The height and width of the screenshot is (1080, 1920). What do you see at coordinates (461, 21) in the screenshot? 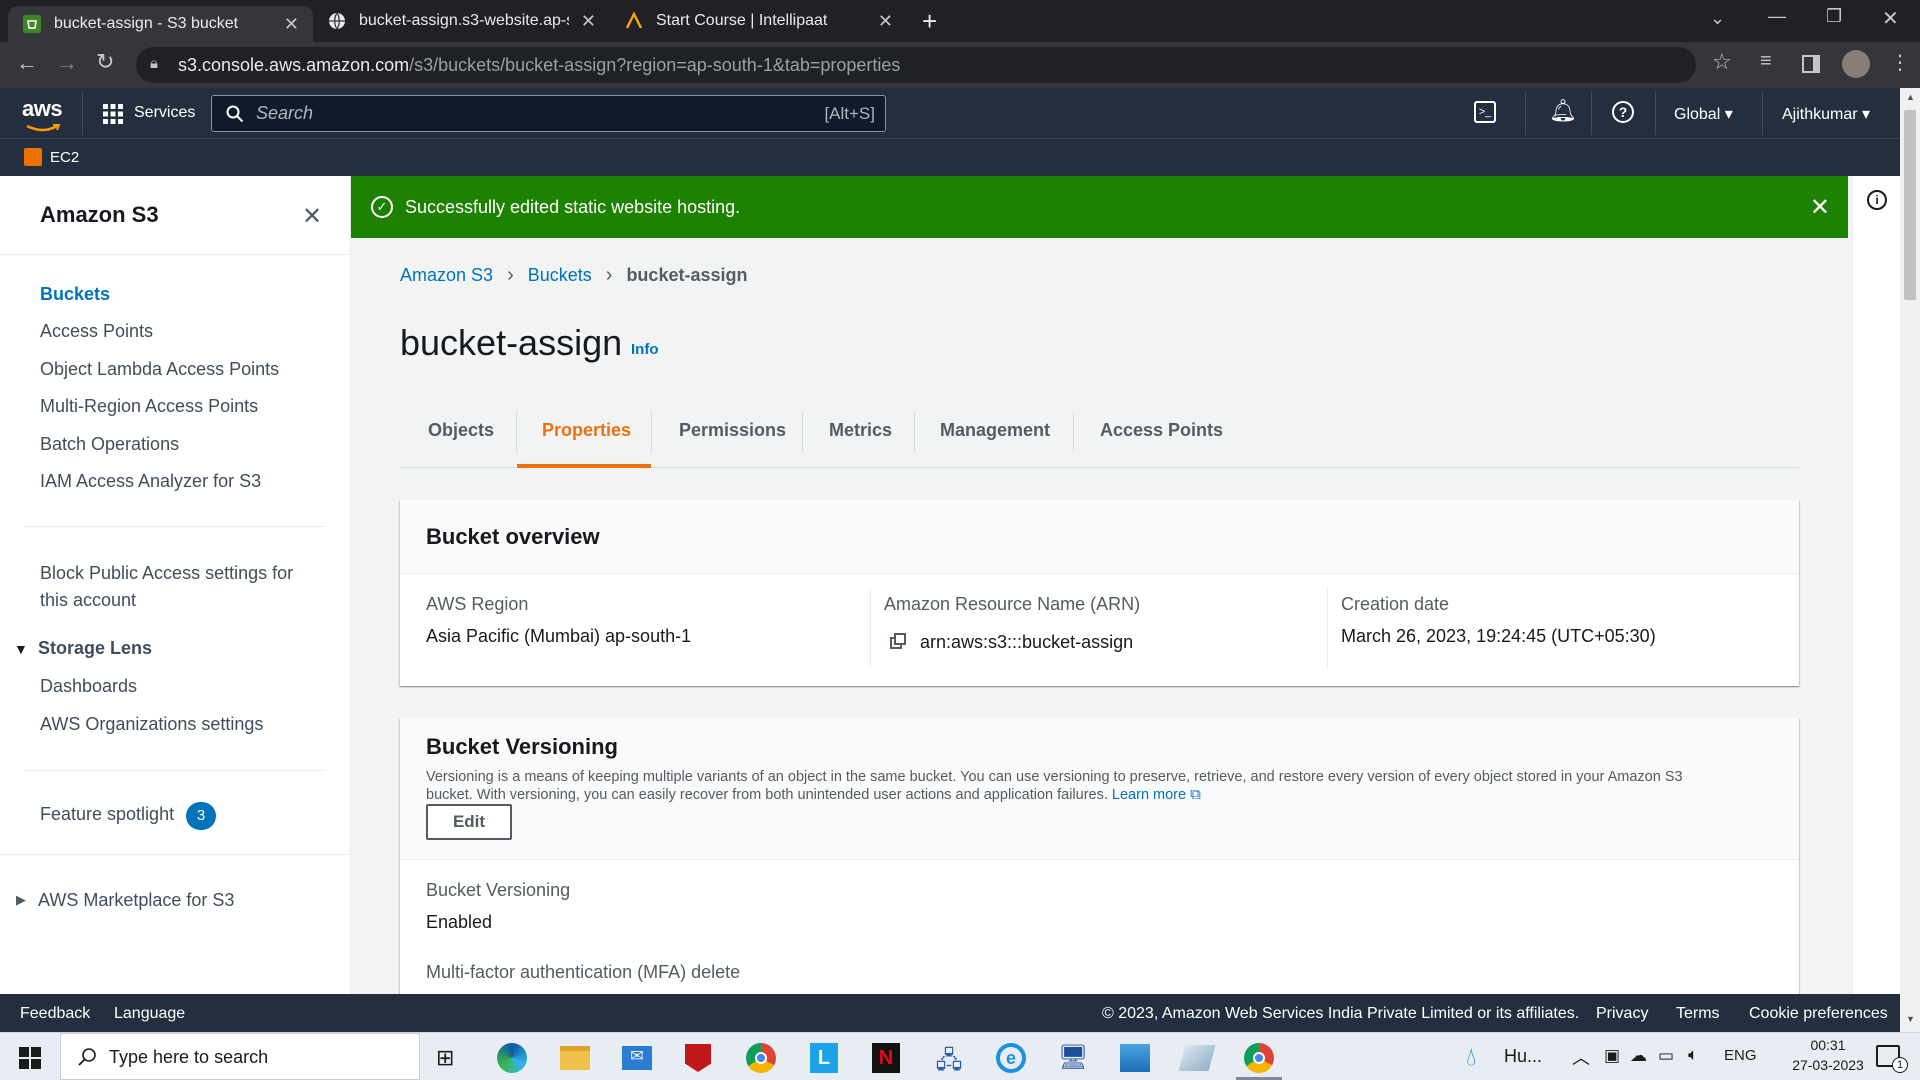
I see `browser-tab-website: bucket-assign.s3-website.ap-sou ✕` at bounding box center [461, 21].